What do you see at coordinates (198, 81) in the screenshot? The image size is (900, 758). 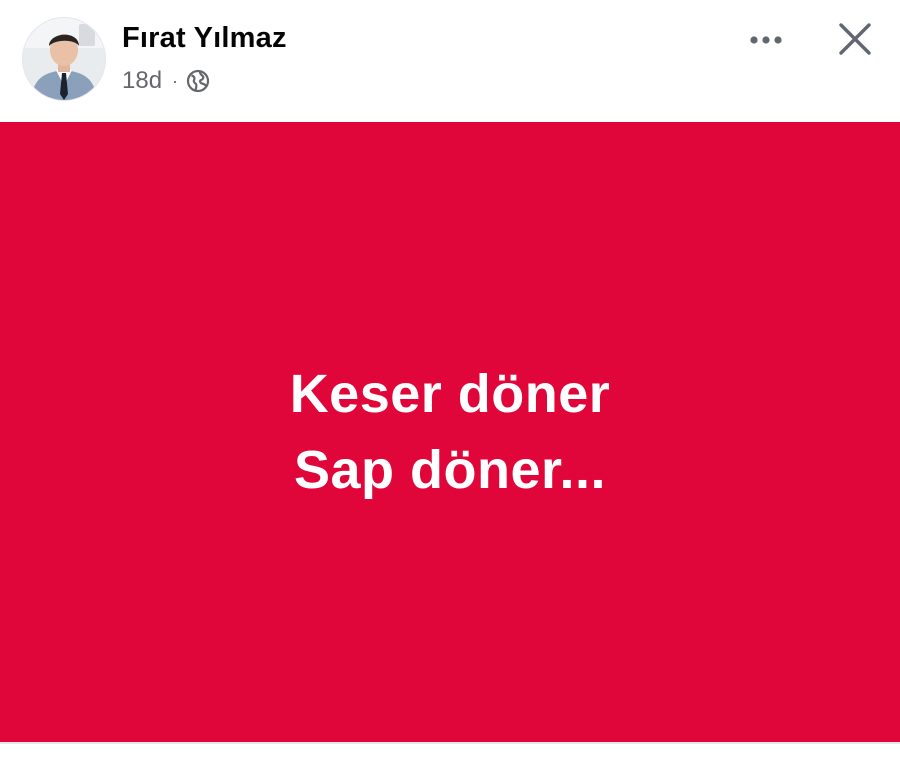 I see `globe-icon` at bounding box center [198, 81].